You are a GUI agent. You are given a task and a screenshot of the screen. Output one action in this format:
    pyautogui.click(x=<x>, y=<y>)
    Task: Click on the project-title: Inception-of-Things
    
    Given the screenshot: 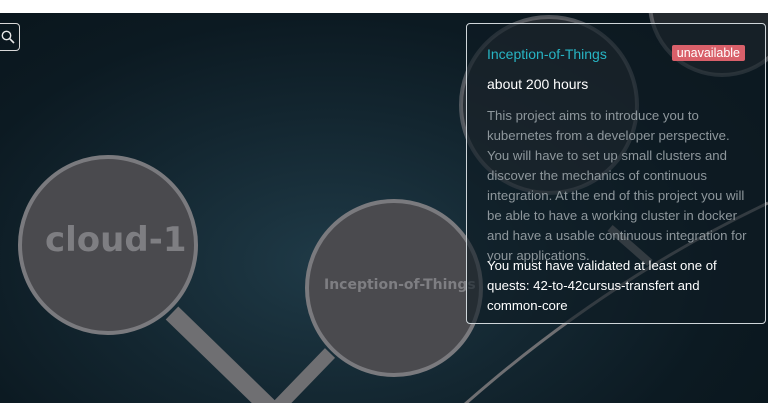 What is the action you would take?
    pyautogui.click(x=547, y=54)
    